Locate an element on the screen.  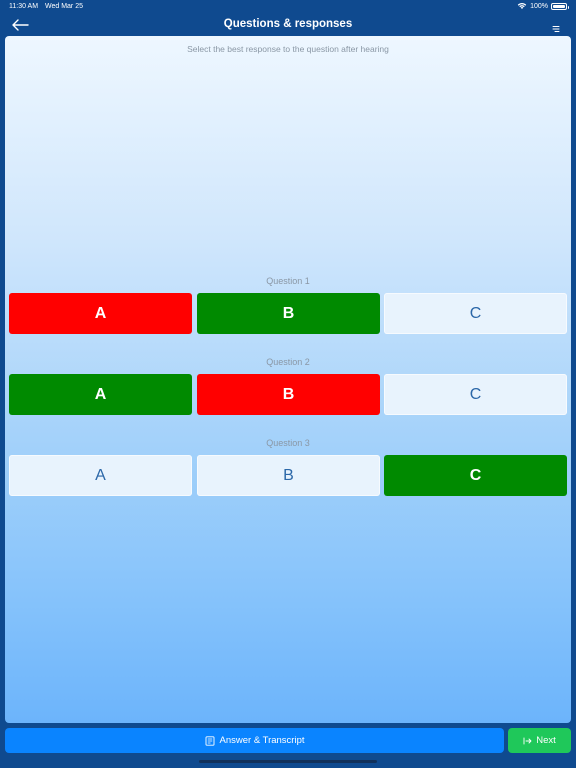
next-button: Next is located at coordinates (539, 740).